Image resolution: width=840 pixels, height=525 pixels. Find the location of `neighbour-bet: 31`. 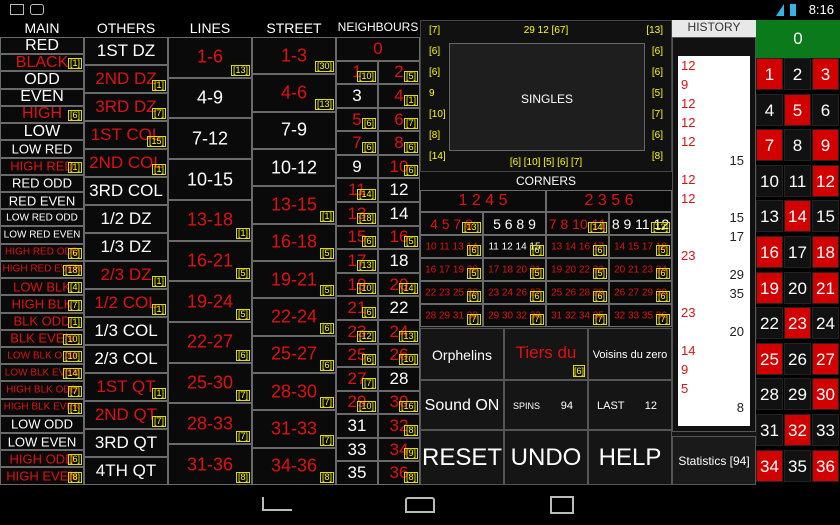

neighbour-bet: 31 is located at coordinates (357, 426).